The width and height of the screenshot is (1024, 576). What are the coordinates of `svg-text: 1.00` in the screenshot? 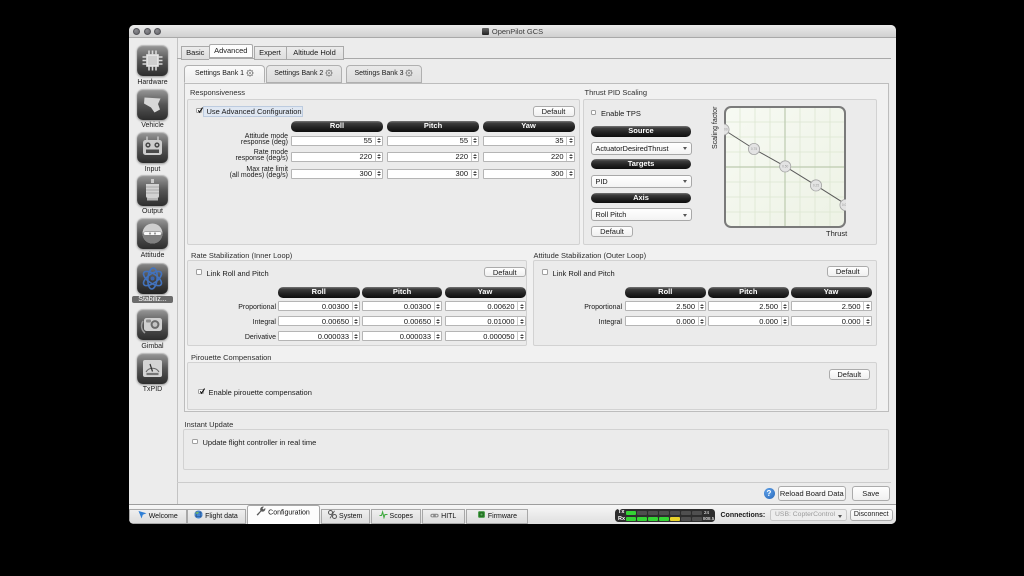 It's located at (726, 129).